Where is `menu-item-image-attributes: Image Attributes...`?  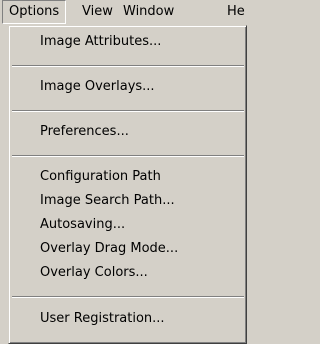 menu-item-image-attributes: Image Attributes... is located at coordinates (128, 42).